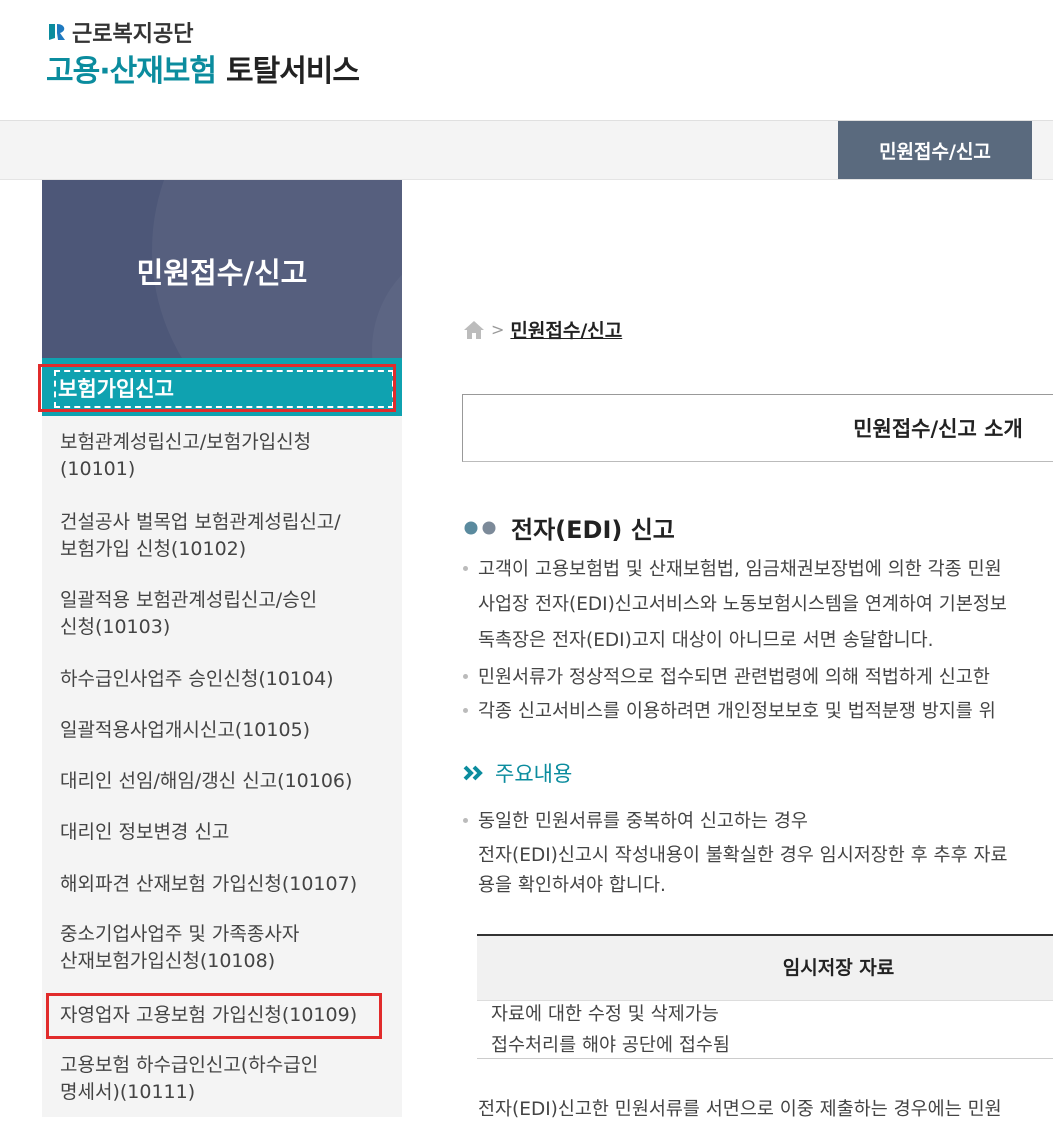 This screenshot has height=1123, width=1053. Describe the element at coordinates (605, 1014) in the screenshot. I see `table-row: 자료에 대한 수정 및 삭제가능` at that location.